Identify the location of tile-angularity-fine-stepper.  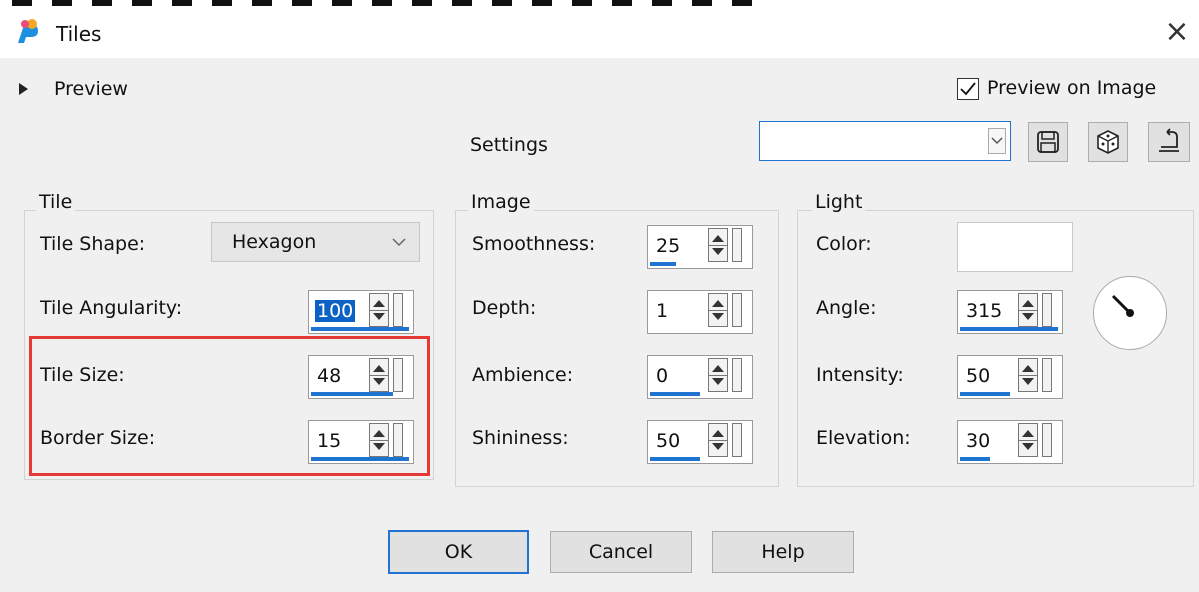
(398, 310).